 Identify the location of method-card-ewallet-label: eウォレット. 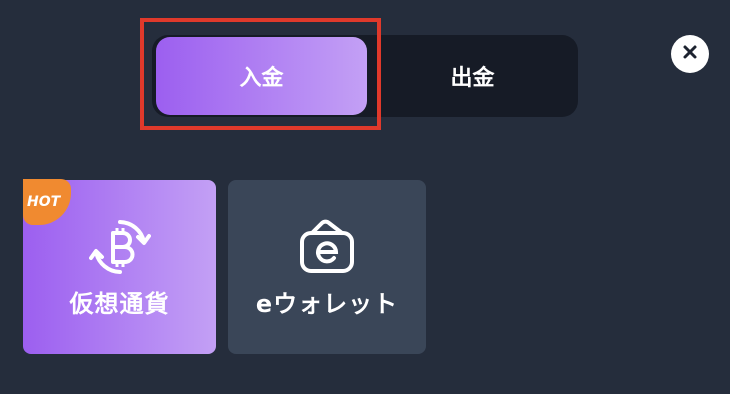
(327, 304).